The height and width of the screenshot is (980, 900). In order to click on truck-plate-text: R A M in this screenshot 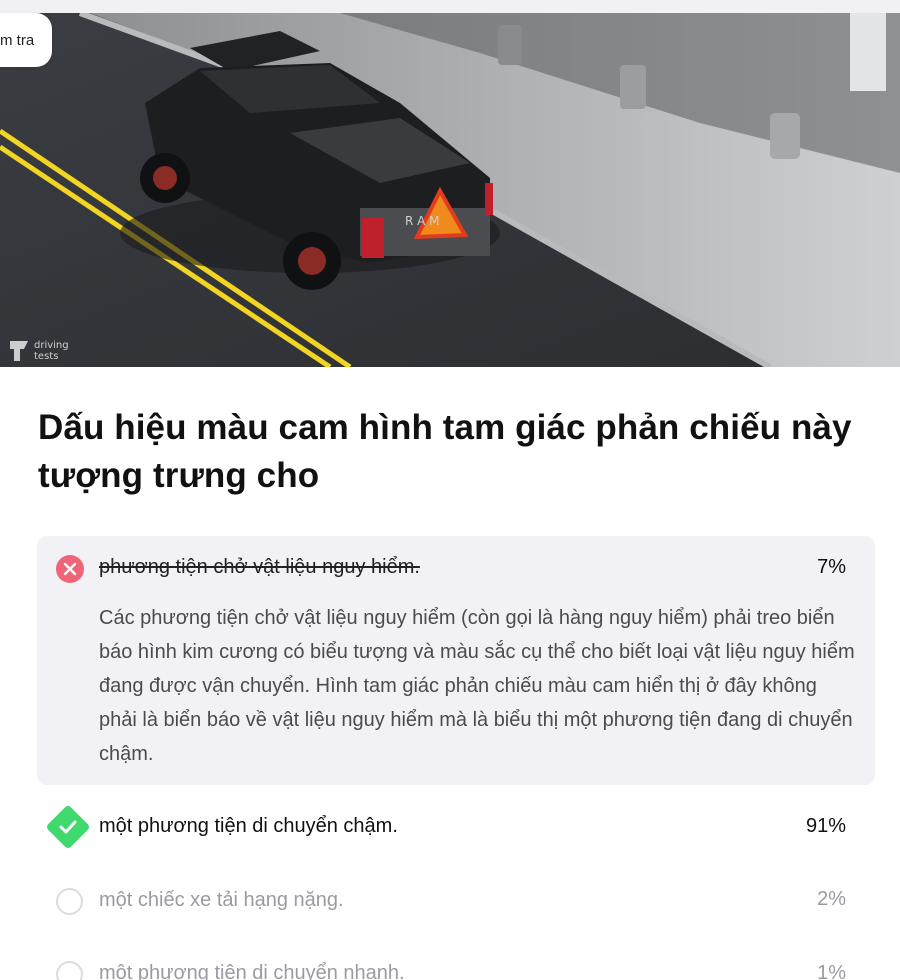, I will do `click(422, 221)`.